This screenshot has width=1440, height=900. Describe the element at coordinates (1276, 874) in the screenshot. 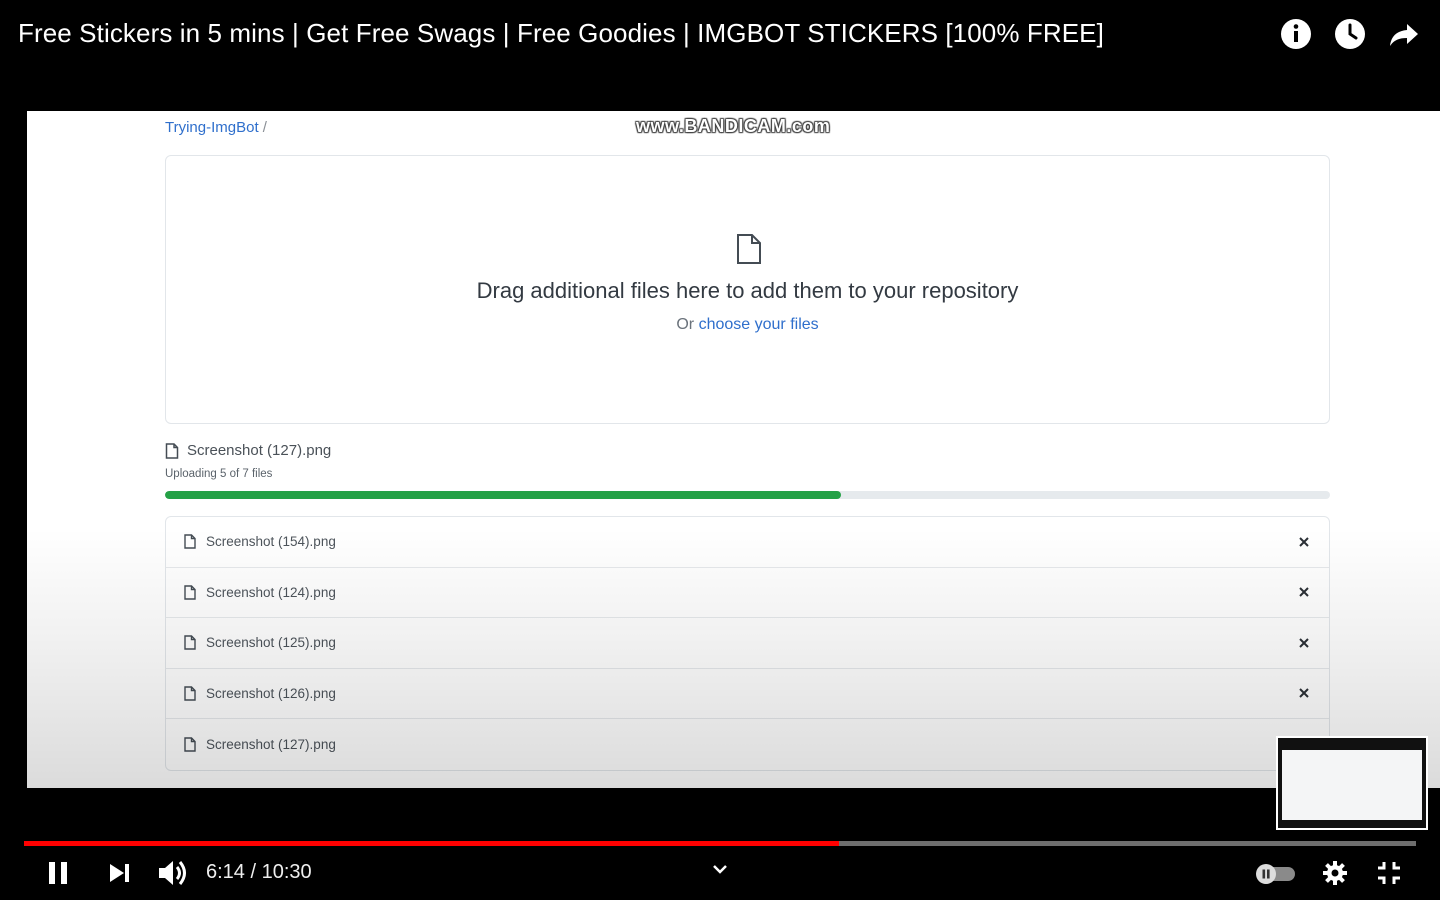

I see `autoplay-toggle` at that location.